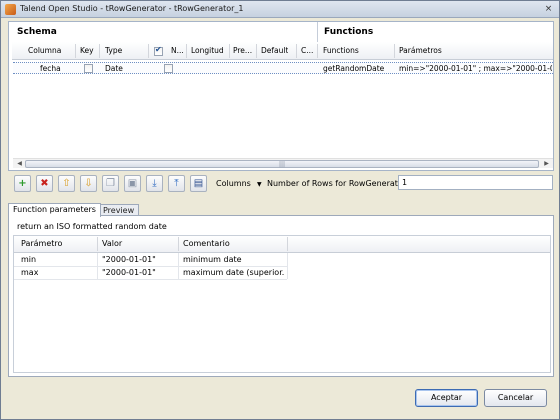 This screenshot has height=420, width=560. What do you see at coordinates (168, 68) in the screenshot?
I see `nullable-checkbox` at bounding box center [168, 68].